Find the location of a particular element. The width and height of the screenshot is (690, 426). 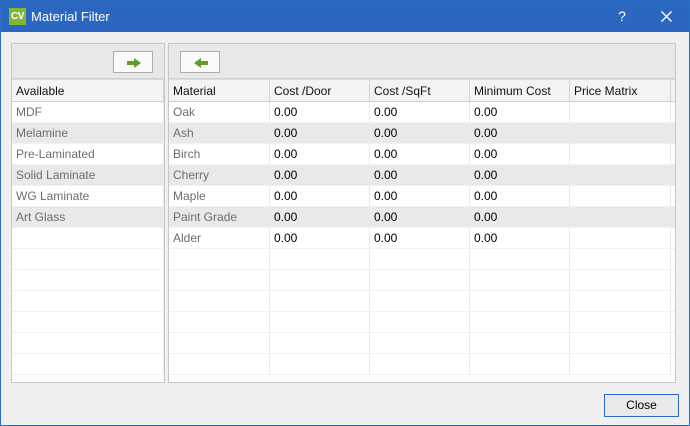

list-item: MDF is located at coordinates (88, 112).